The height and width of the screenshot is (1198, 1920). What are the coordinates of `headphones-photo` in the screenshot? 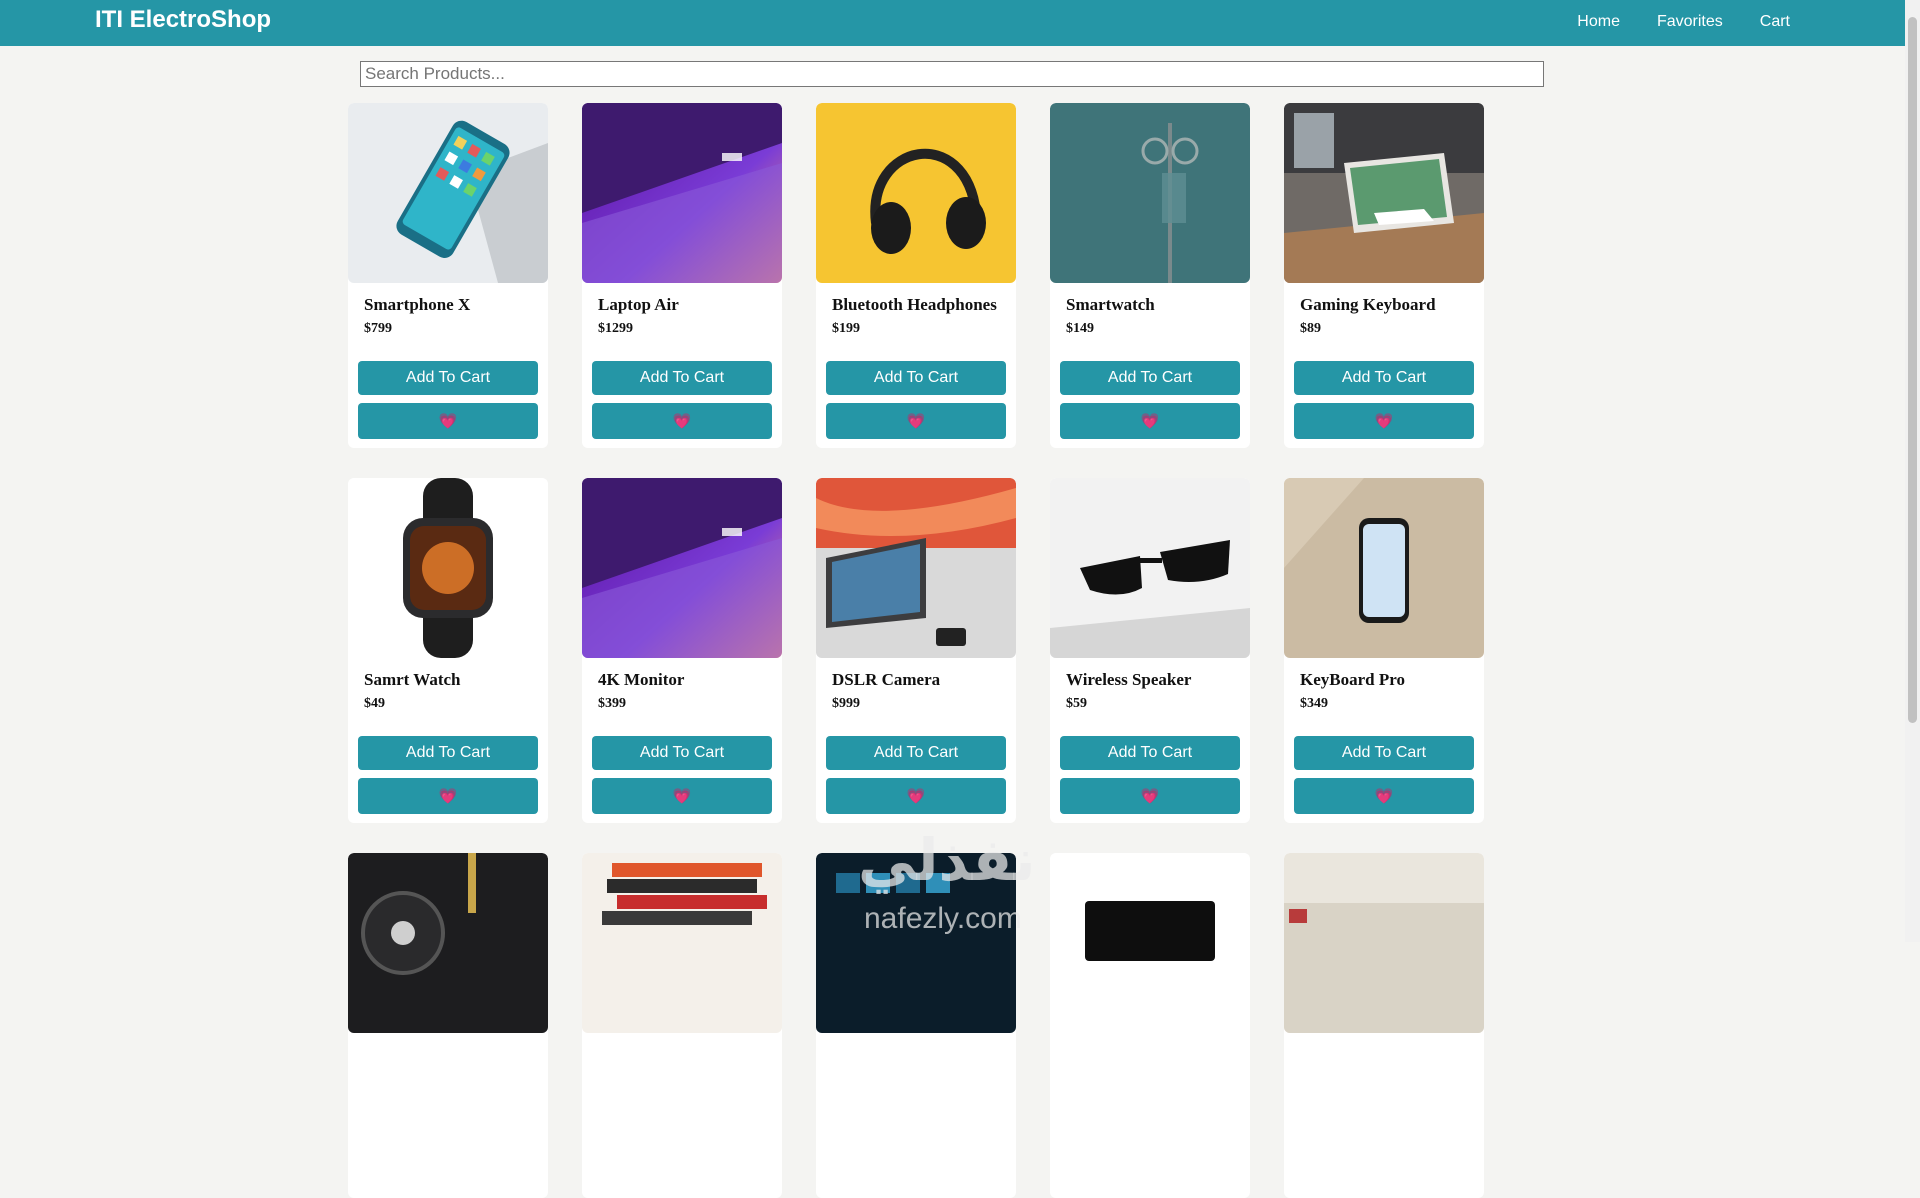 It's located at (916, 193).